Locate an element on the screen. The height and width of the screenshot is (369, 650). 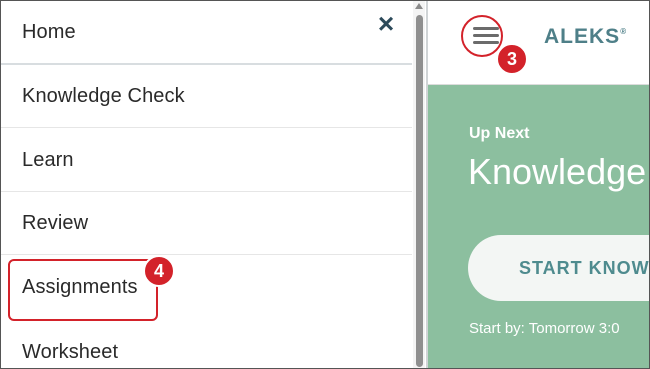
step-badge-4: 4 is located at coordinates (159, 271).